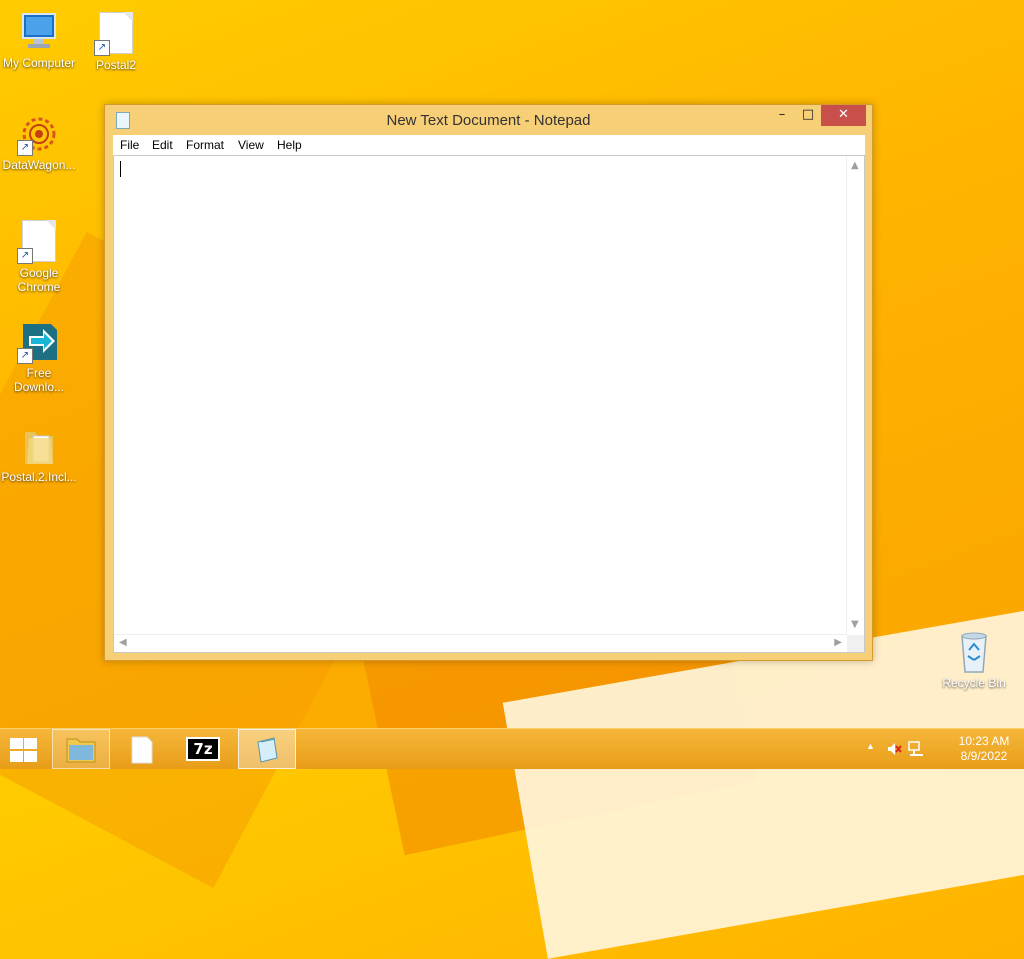 This screenshot has height=959, width=1024. What do you see at coordinates (512, 748) in the screenshot?
I see `taskbar: 7z ▲ 10:23 AM 8/9/2022` at bounding box center [512, 748].